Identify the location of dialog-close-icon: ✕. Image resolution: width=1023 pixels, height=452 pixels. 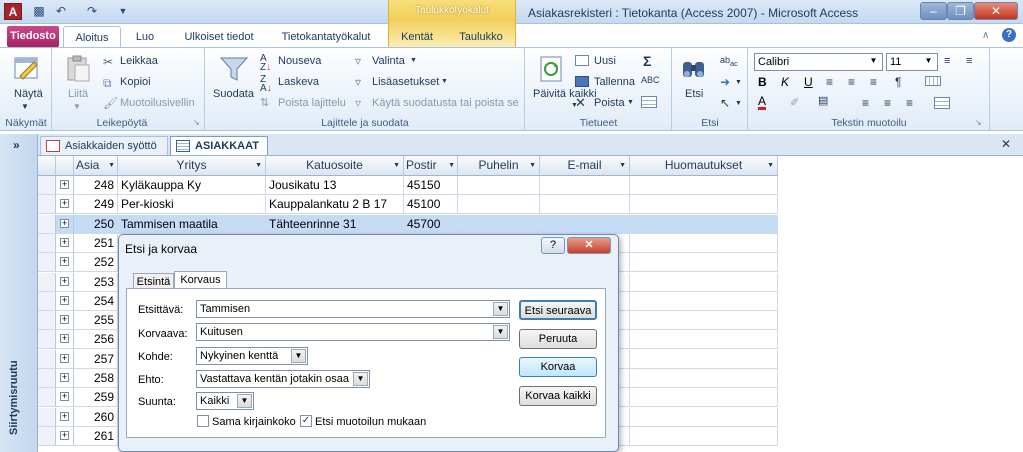
(589, 245).